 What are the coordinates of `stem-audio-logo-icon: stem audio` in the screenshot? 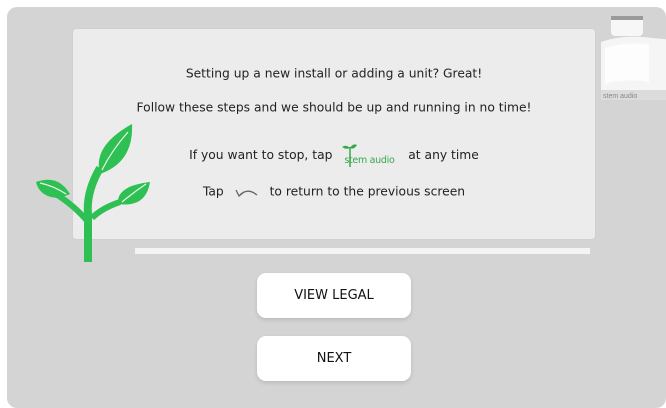 It's located at (370, 155).